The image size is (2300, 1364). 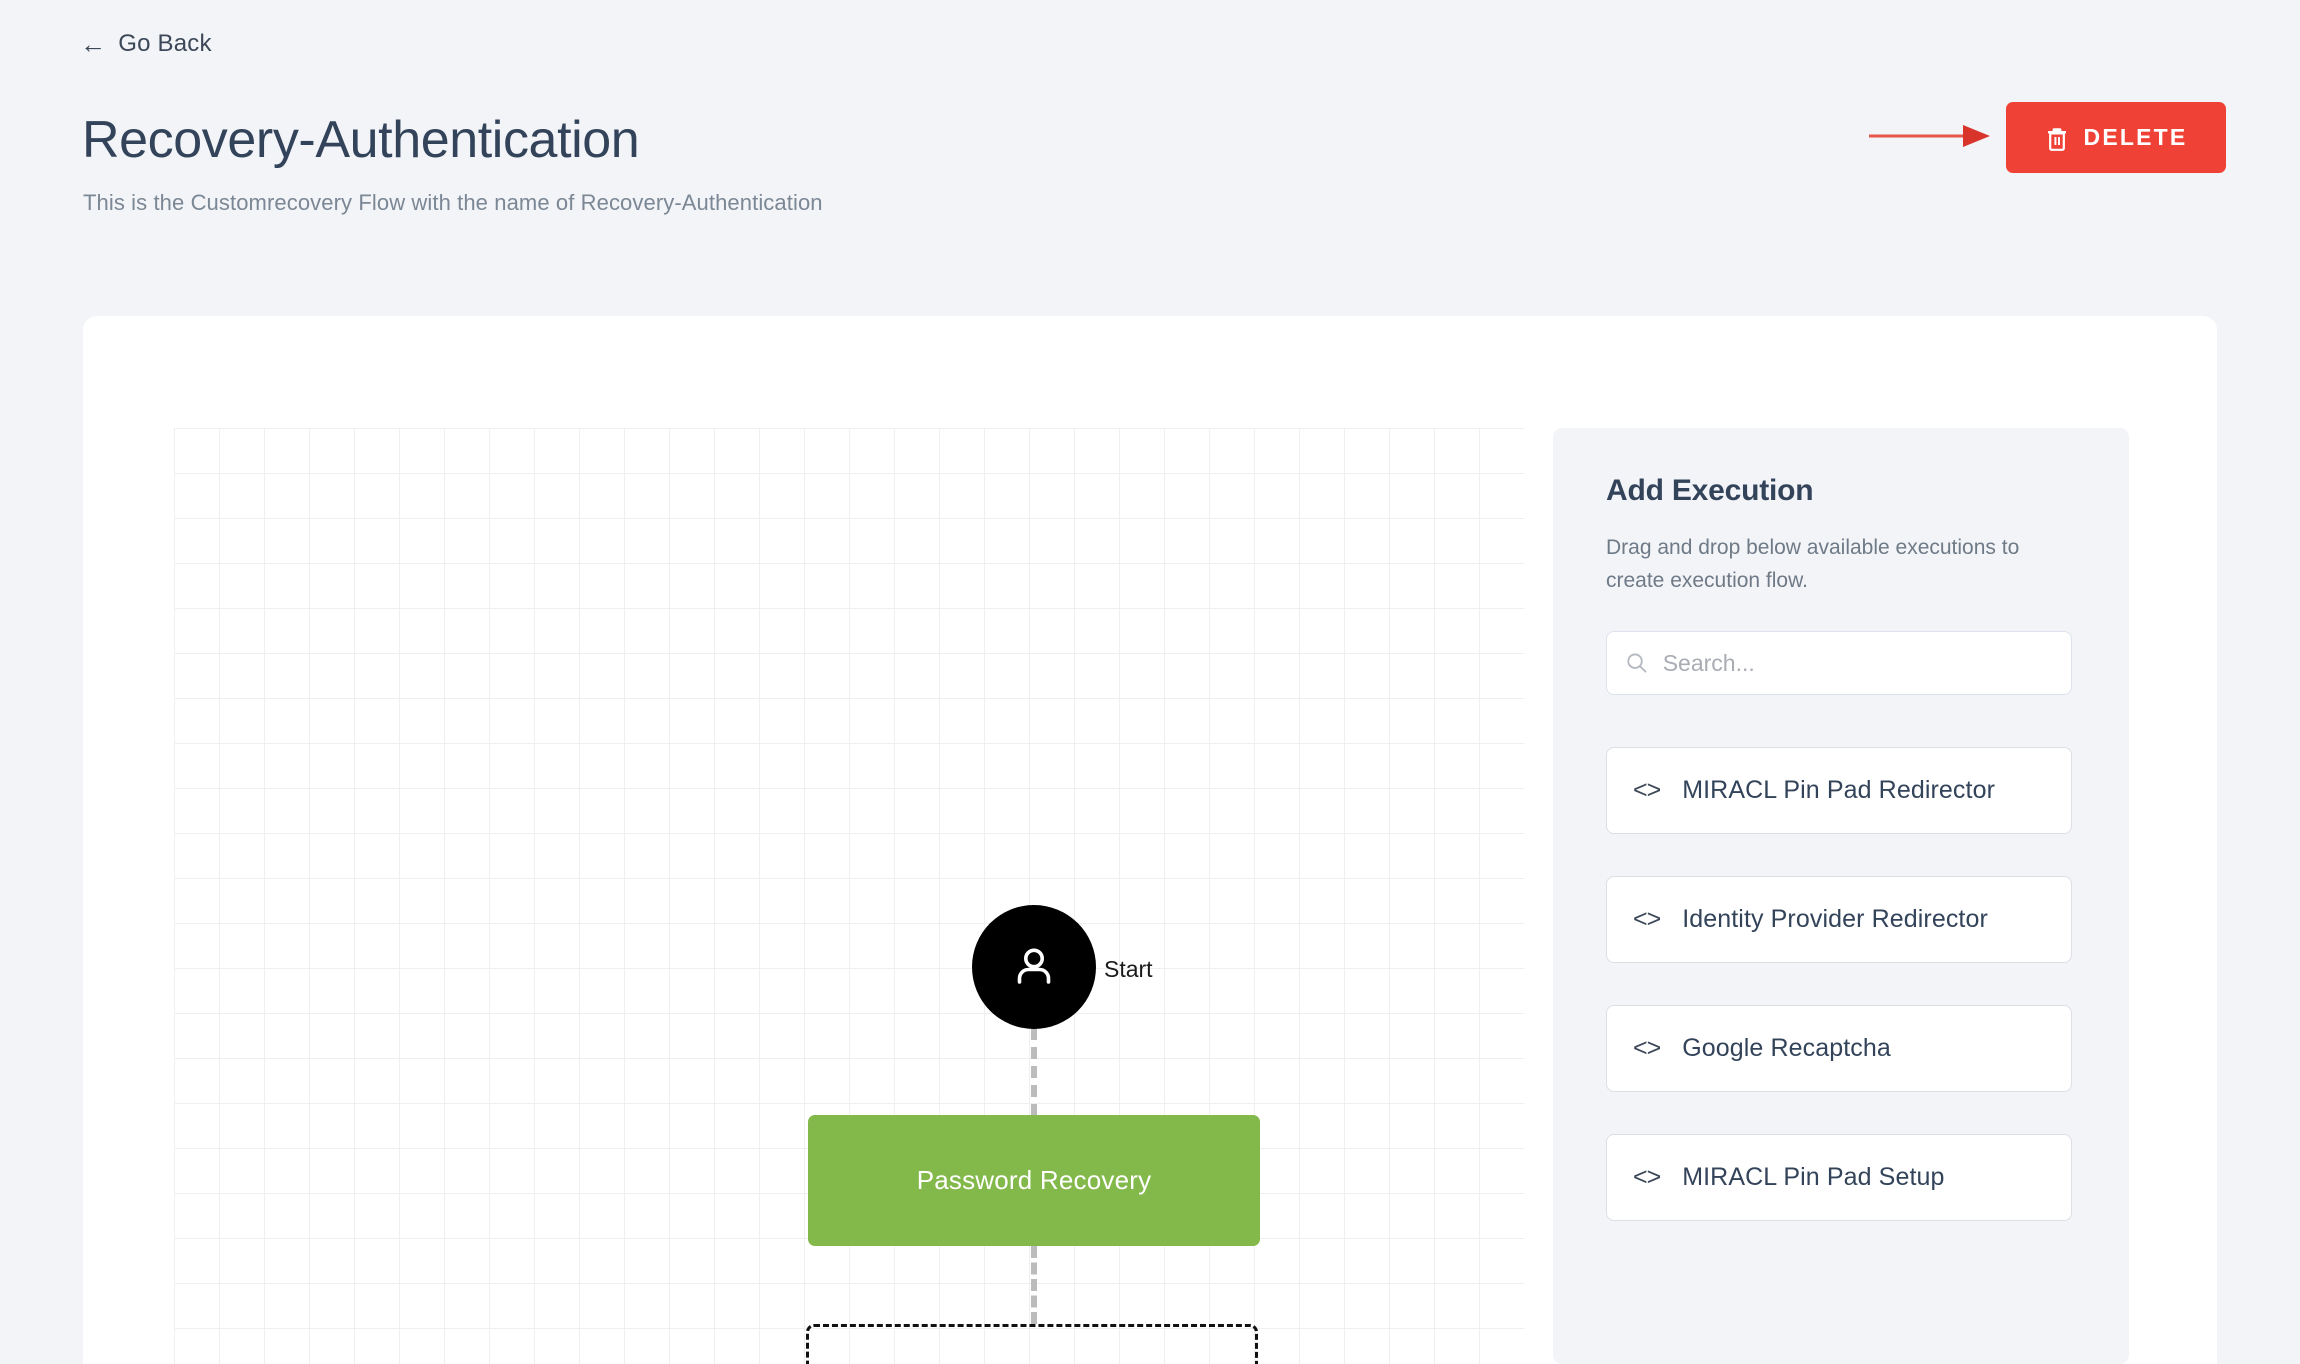 What do you see at coordinates (1128, 969) in the screenshot?
I see `flow-node-start-label: Start` at bounding box center [1128, 969].